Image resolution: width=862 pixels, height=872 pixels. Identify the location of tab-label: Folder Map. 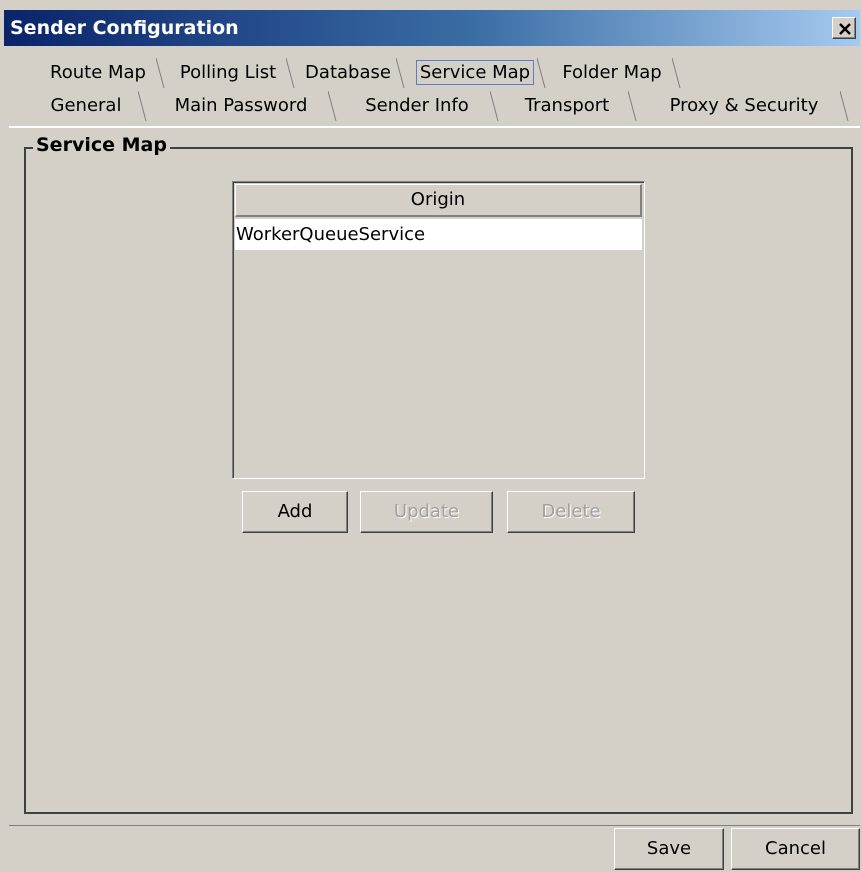
(612, 72).